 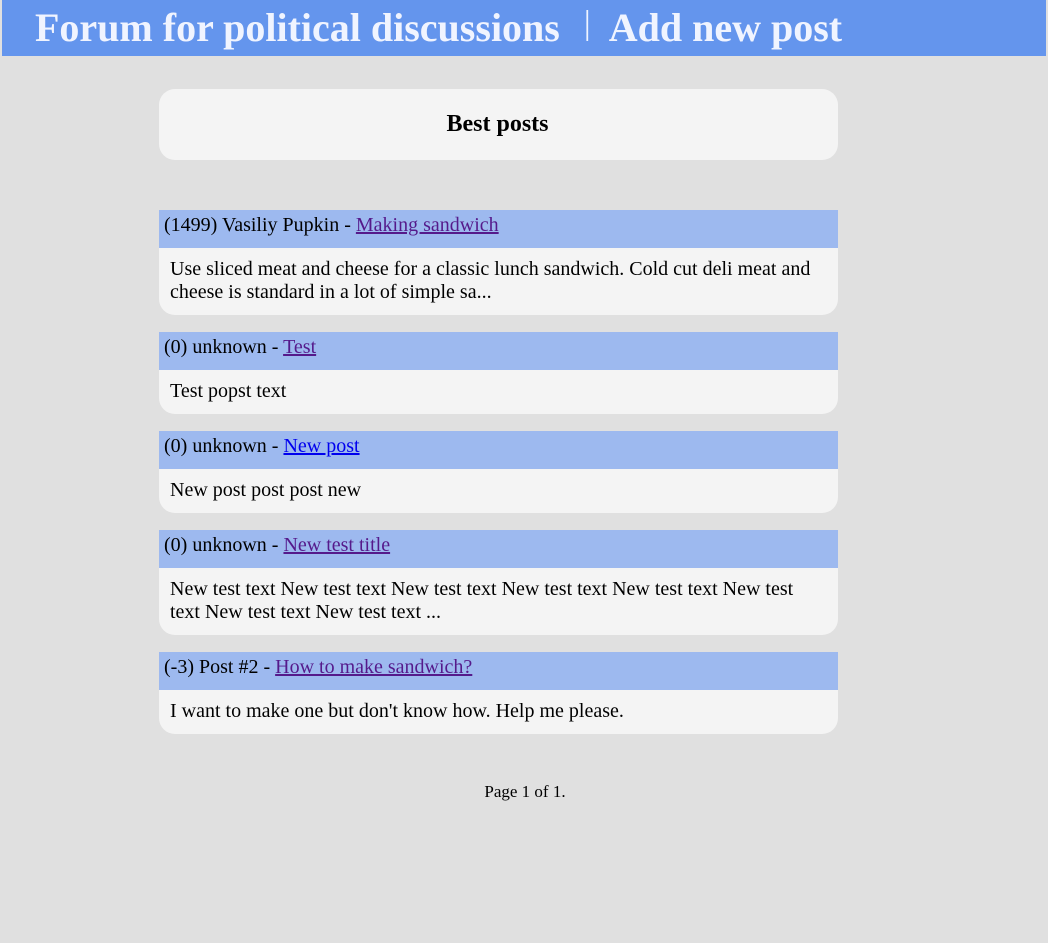 I want to click on post-author: Vasiliy Pupkin, so click(x=280, y=225).